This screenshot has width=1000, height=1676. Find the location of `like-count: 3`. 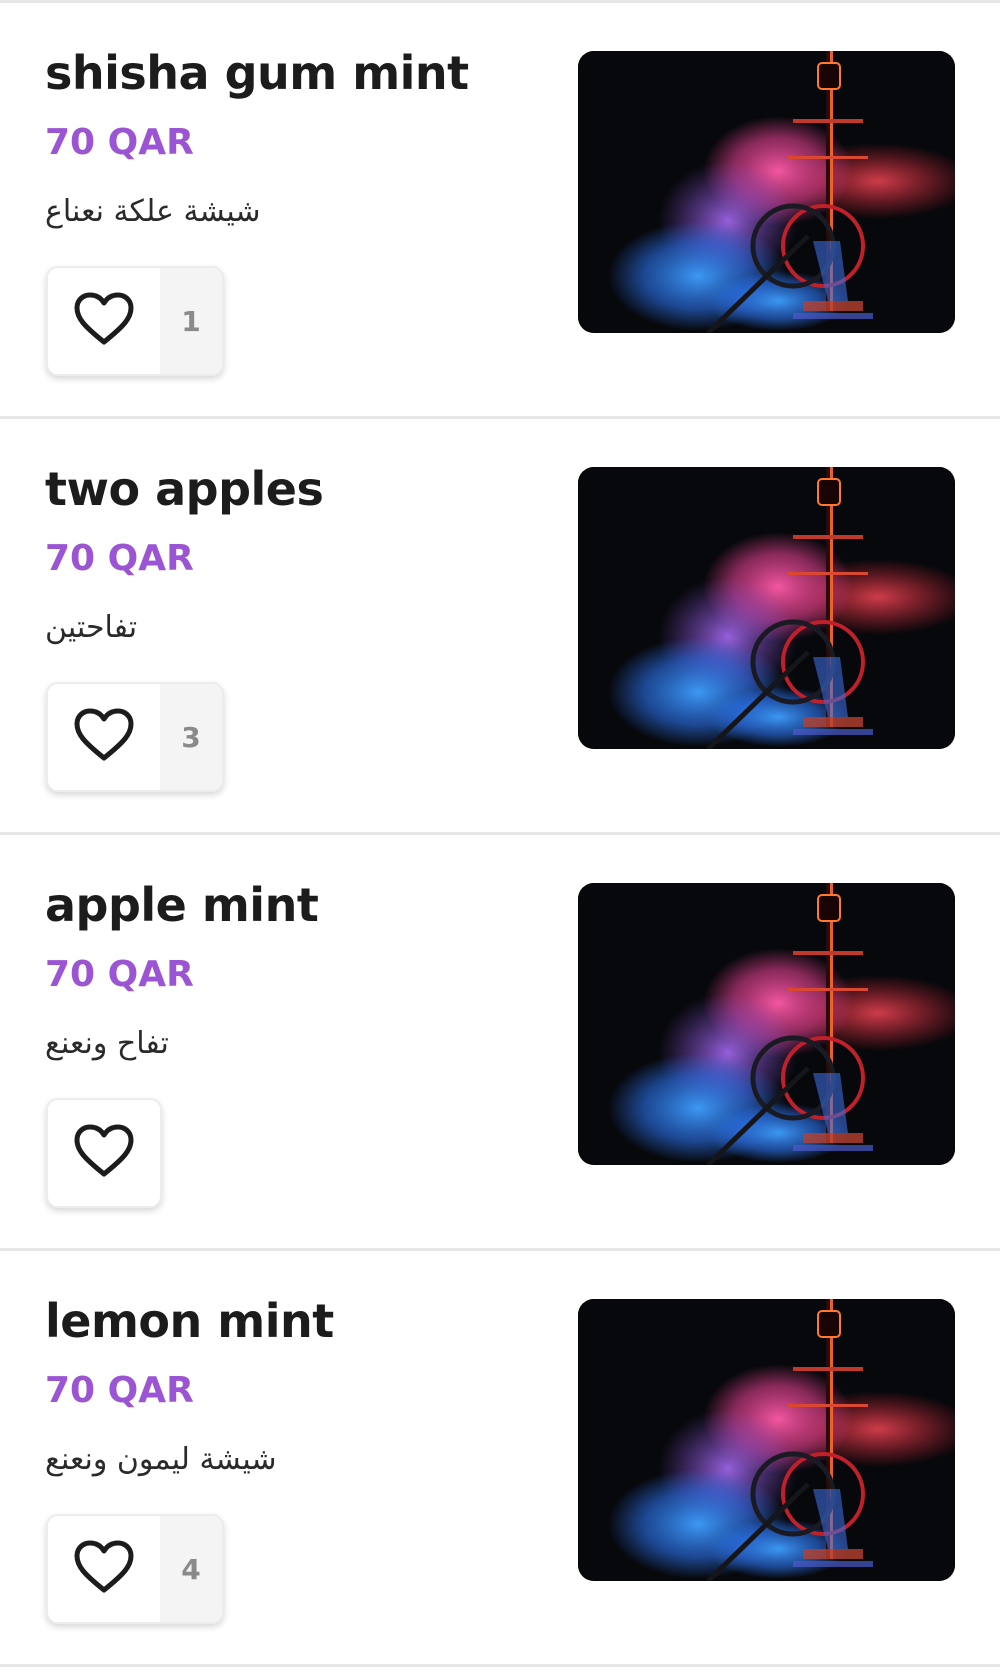

like-count: 3 is located at coordinates (191, 737).